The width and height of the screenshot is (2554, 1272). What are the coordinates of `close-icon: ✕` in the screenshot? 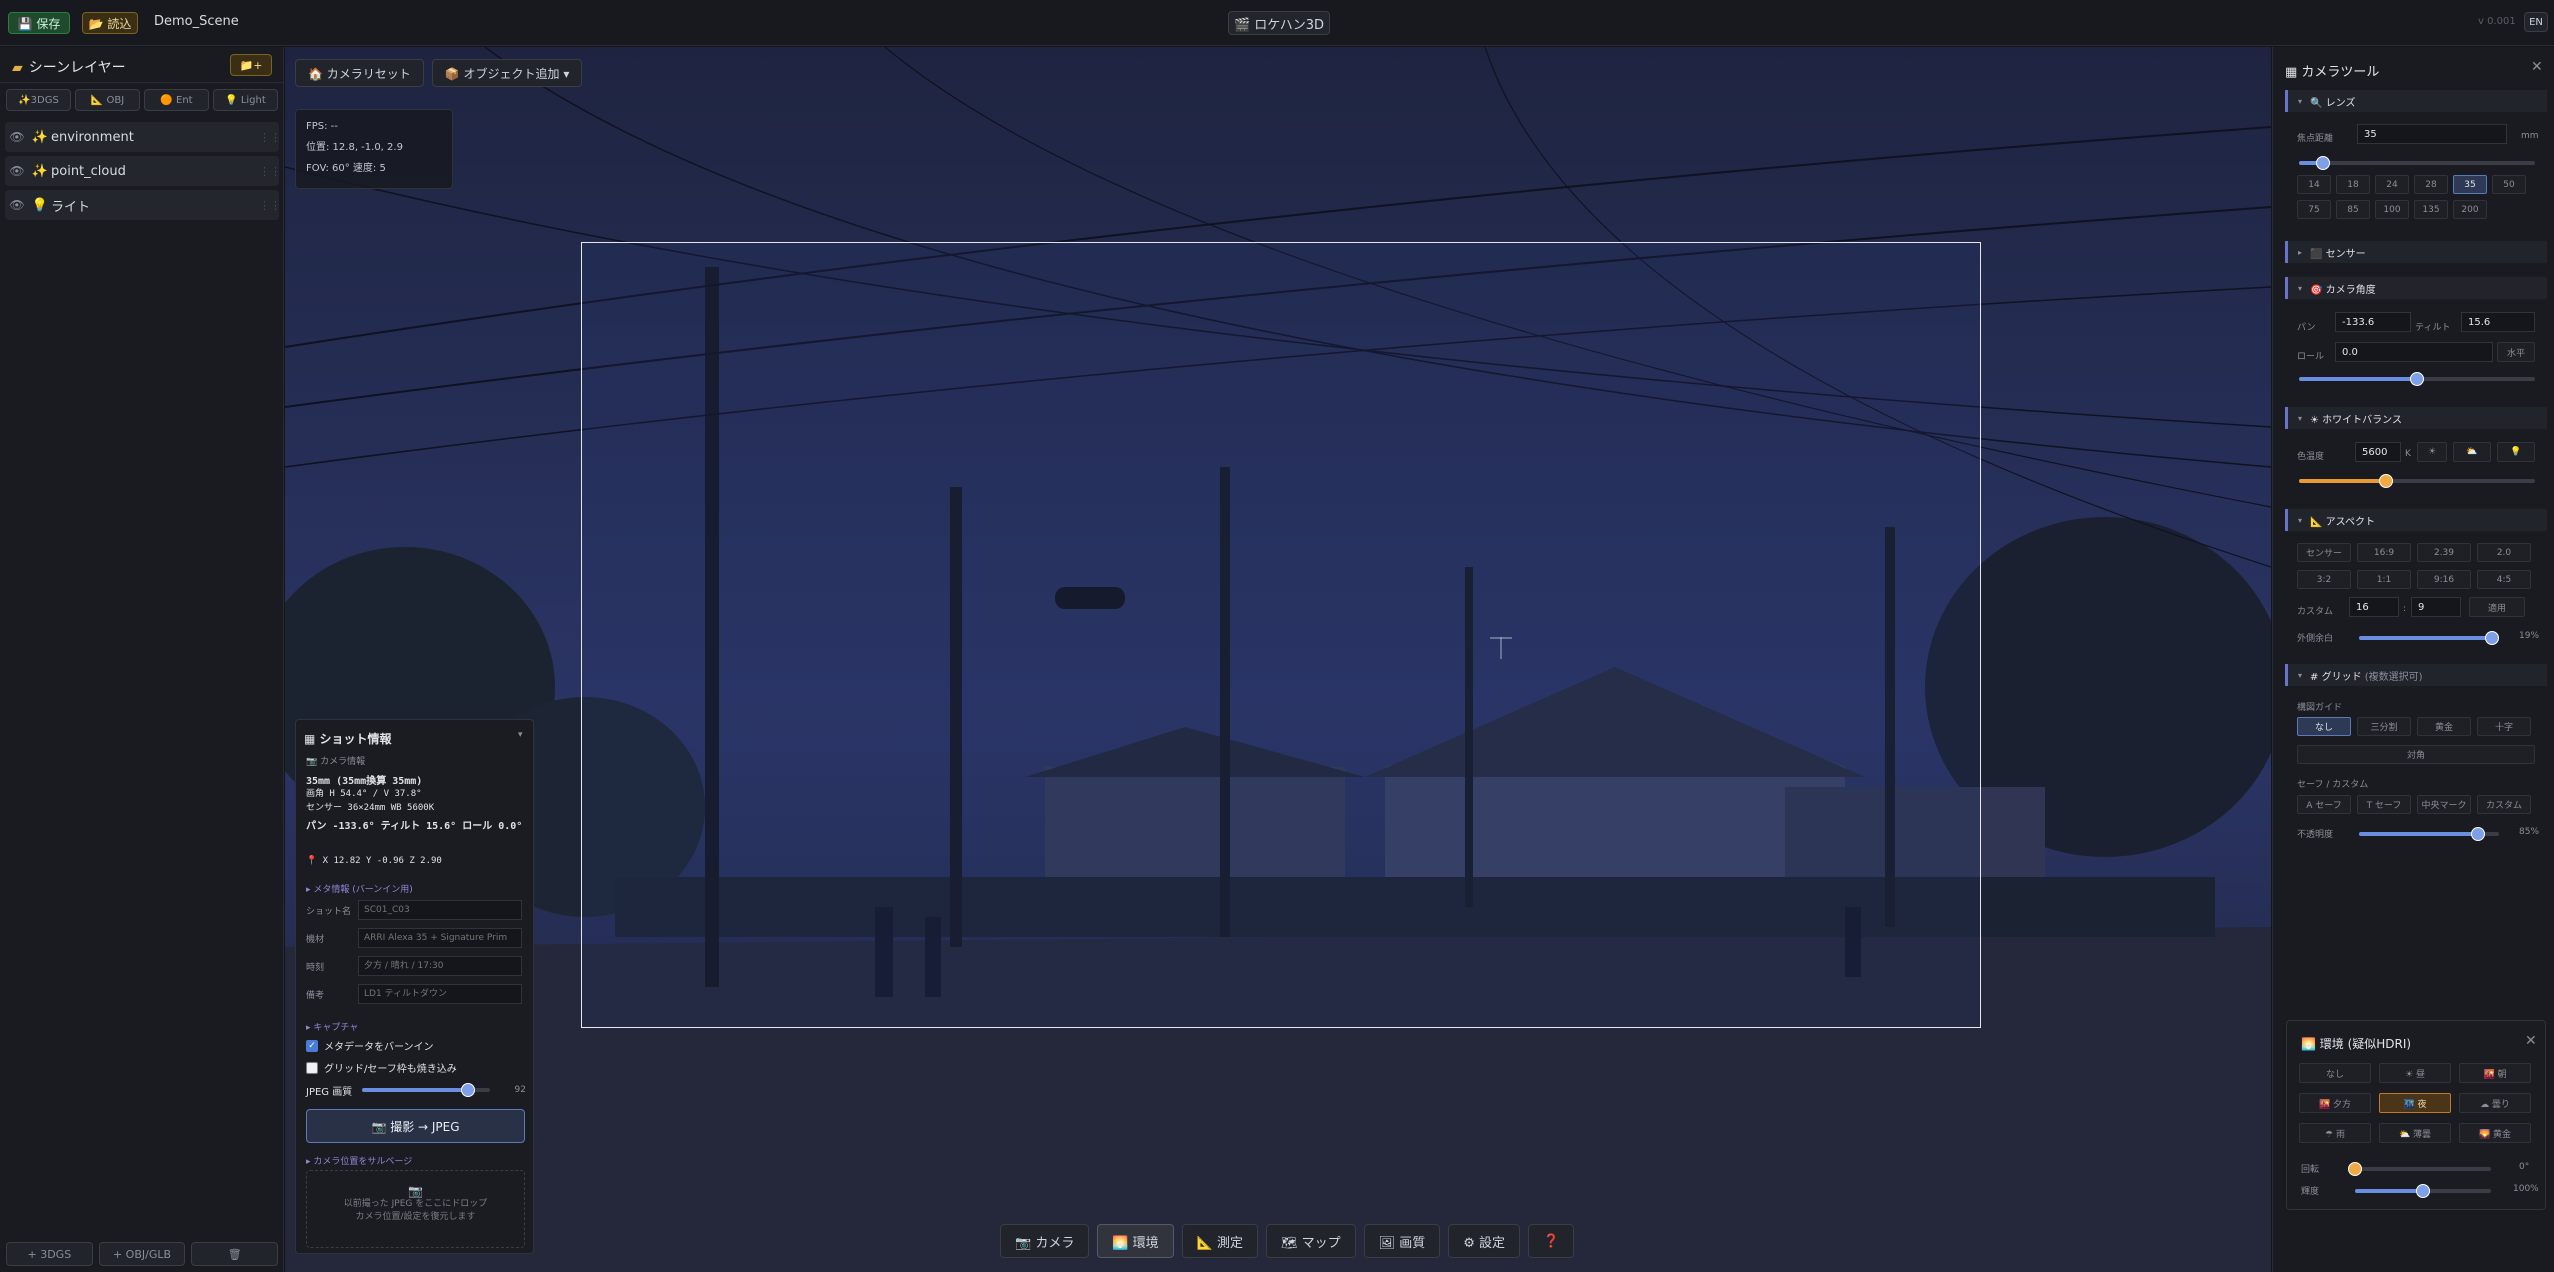 It's located at (2531, 1041).